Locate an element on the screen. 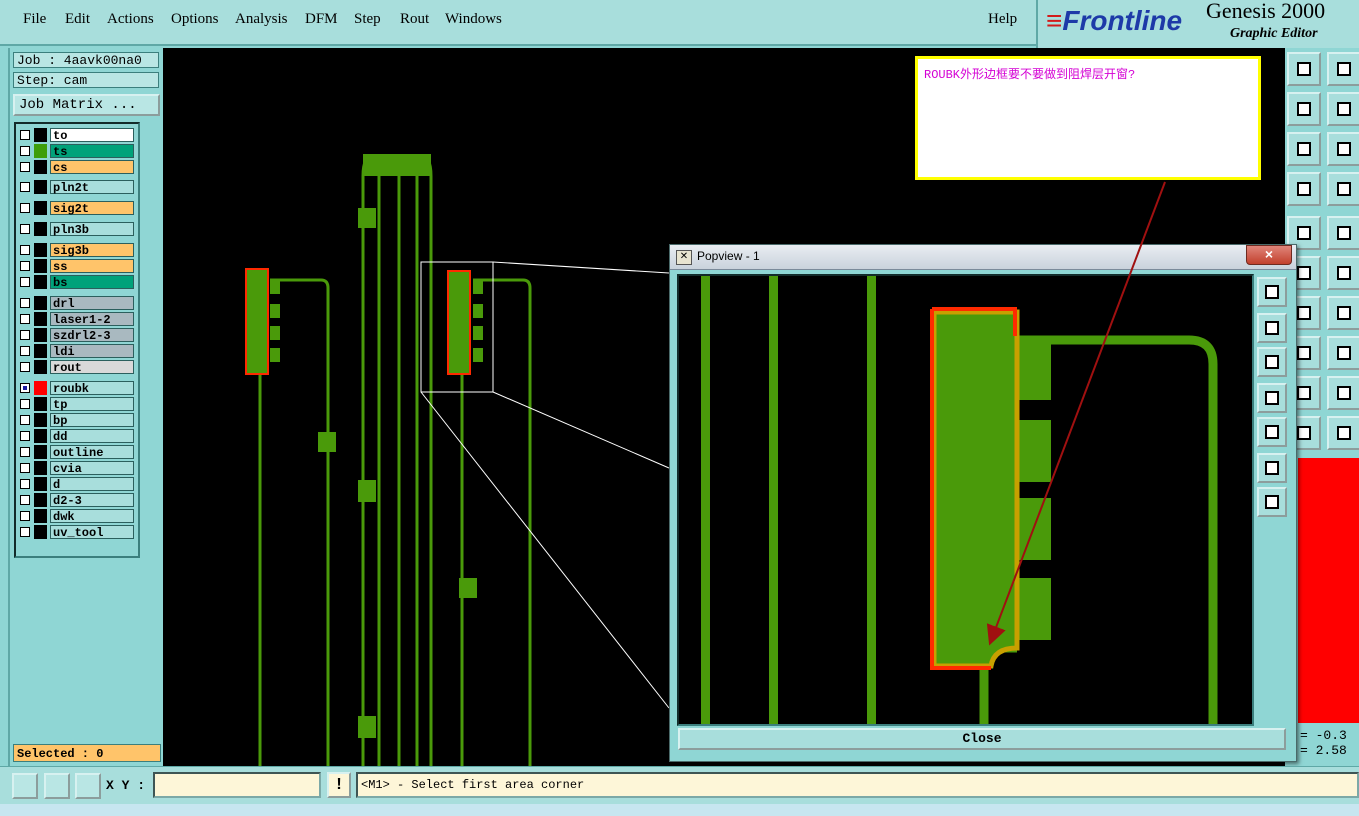 This screenshot has width=1359, height=816. popview-close-button: Close is located at coordinates (982, 739).